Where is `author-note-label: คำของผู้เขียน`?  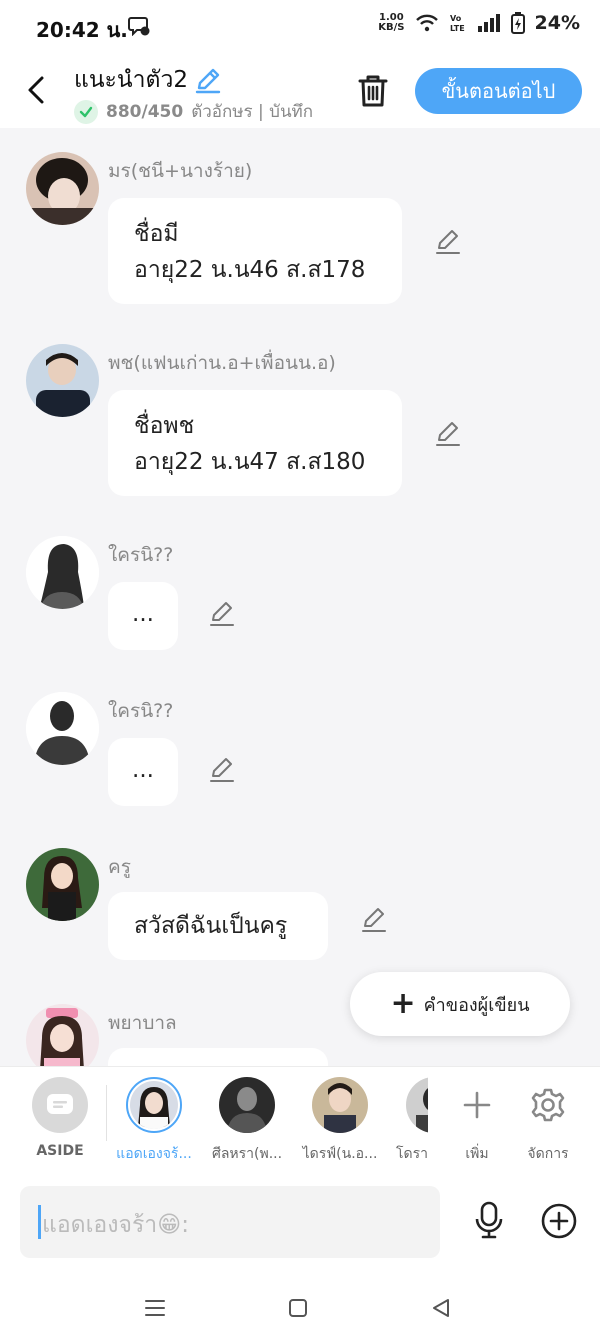
author-note-label: คำของผู้เขียน is located at coordinates (476, 1005).